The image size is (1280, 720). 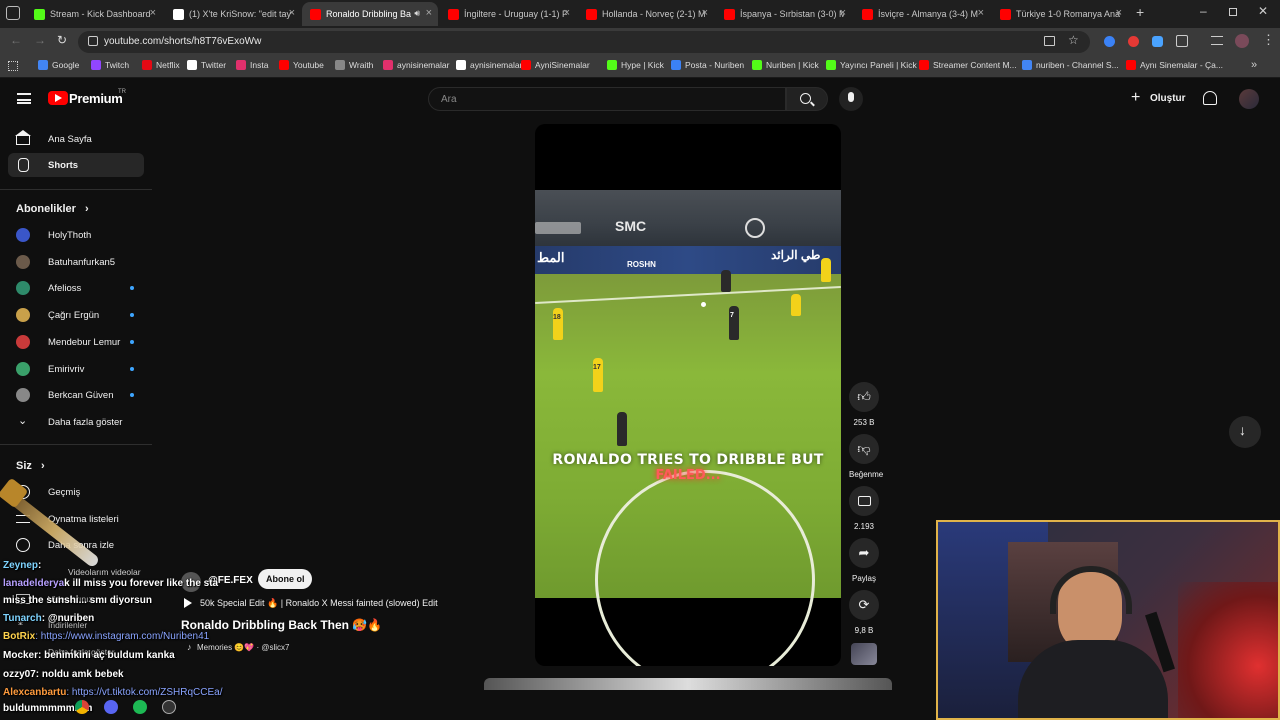 I want to click on search-button, so click(x=807, y=99).